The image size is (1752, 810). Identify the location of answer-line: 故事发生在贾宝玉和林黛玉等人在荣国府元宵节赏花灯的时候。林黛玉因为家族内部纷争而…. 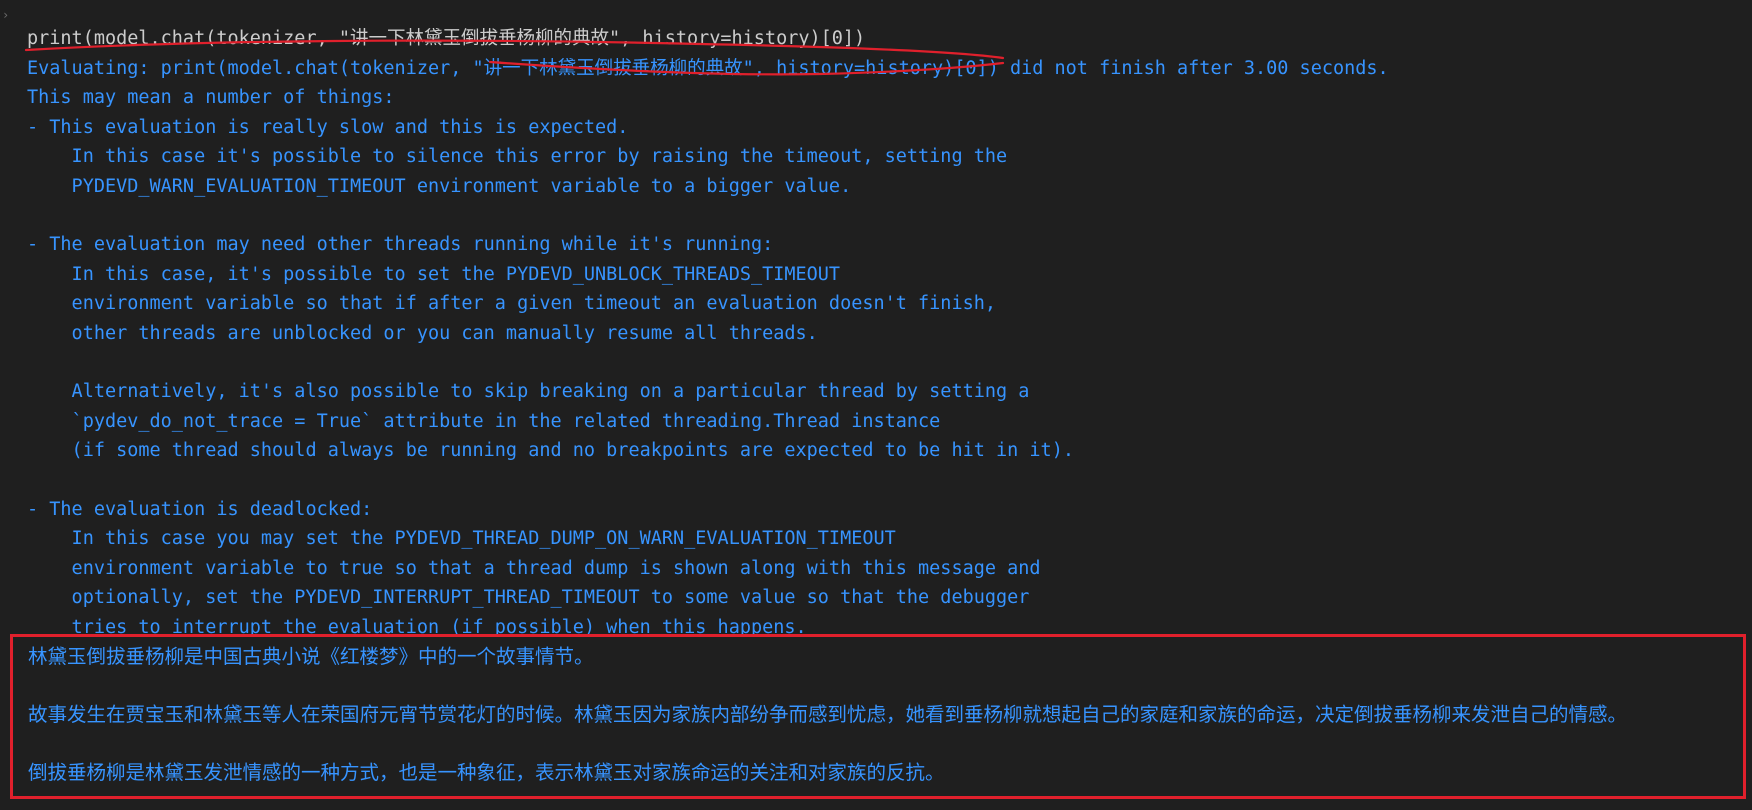
(828, 714).